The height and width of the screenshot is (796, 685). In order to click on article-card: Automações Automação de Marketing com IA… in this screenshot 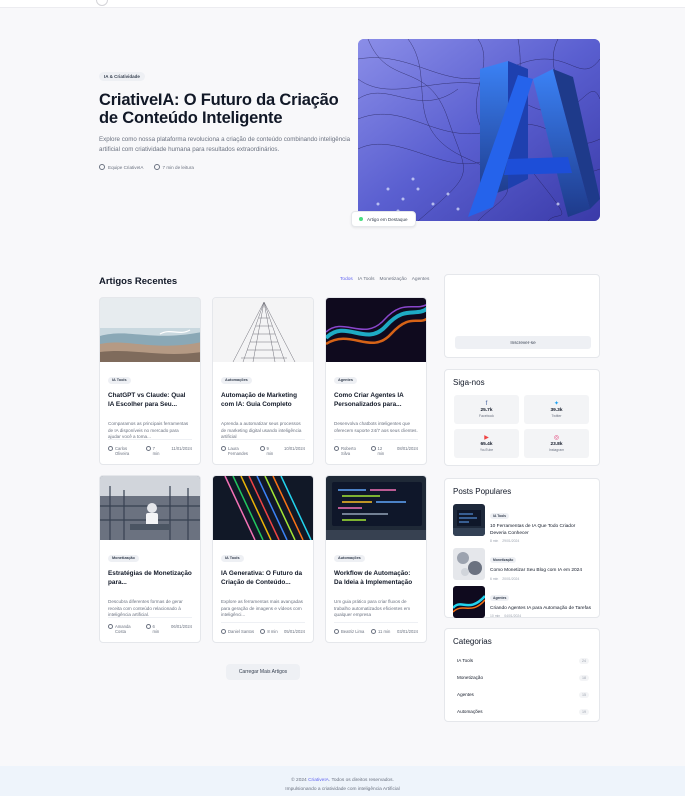, I will do `click(263, 381)`.